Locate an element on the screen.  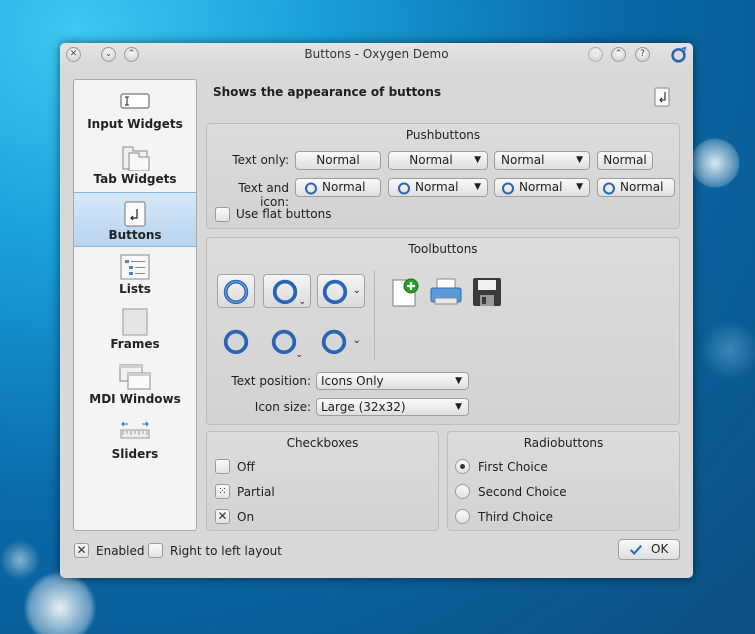
input-widget-icon is located at coordinates (135, 101).